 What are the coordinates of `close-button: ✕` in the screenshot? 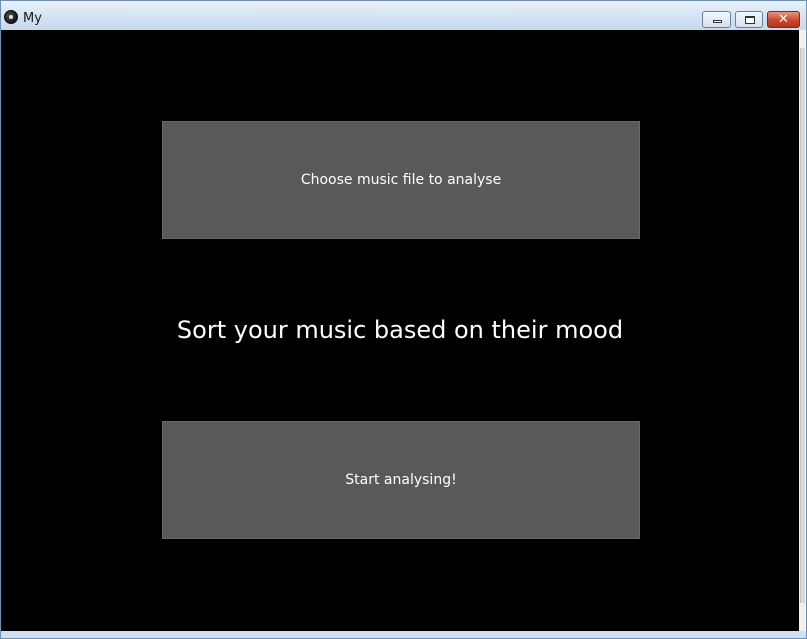 It's located at (783, 19).